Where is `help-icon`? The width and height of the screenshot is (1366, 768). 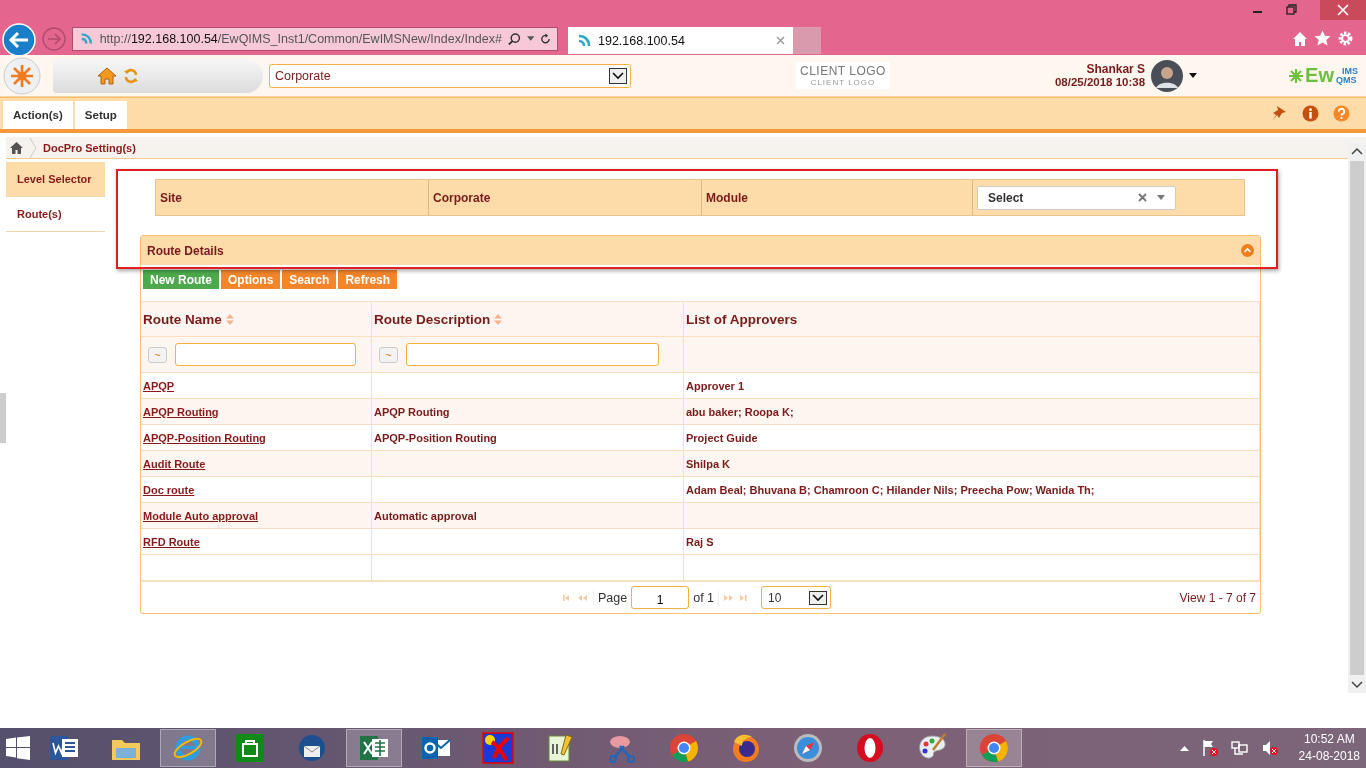 help-icon is located at coordinates (1341, 113).